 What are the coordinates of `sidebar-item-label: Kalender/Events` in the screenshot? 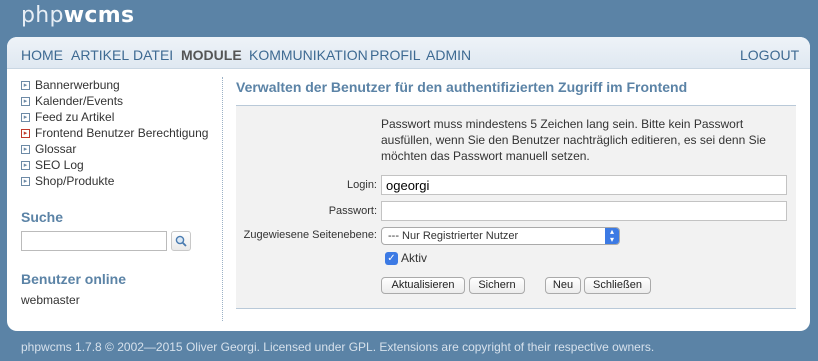 It's located at (79, 101).